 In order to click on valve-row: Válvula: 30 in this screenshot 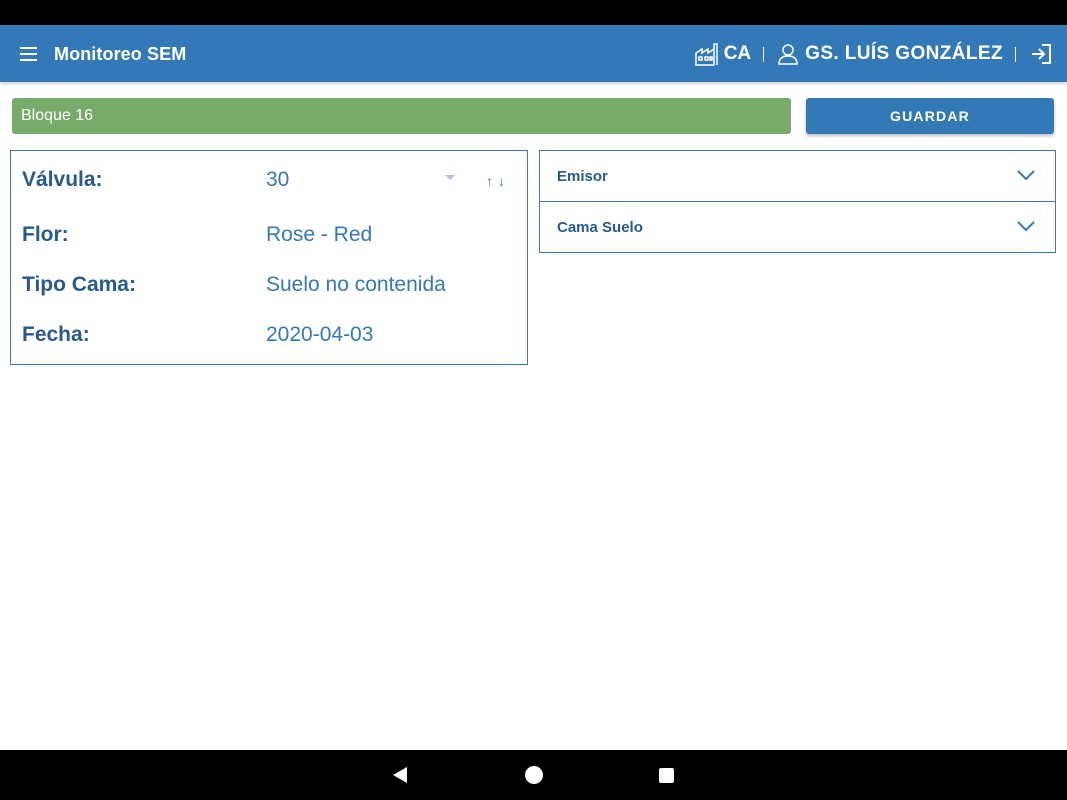, I will do `click(272, 183)`.